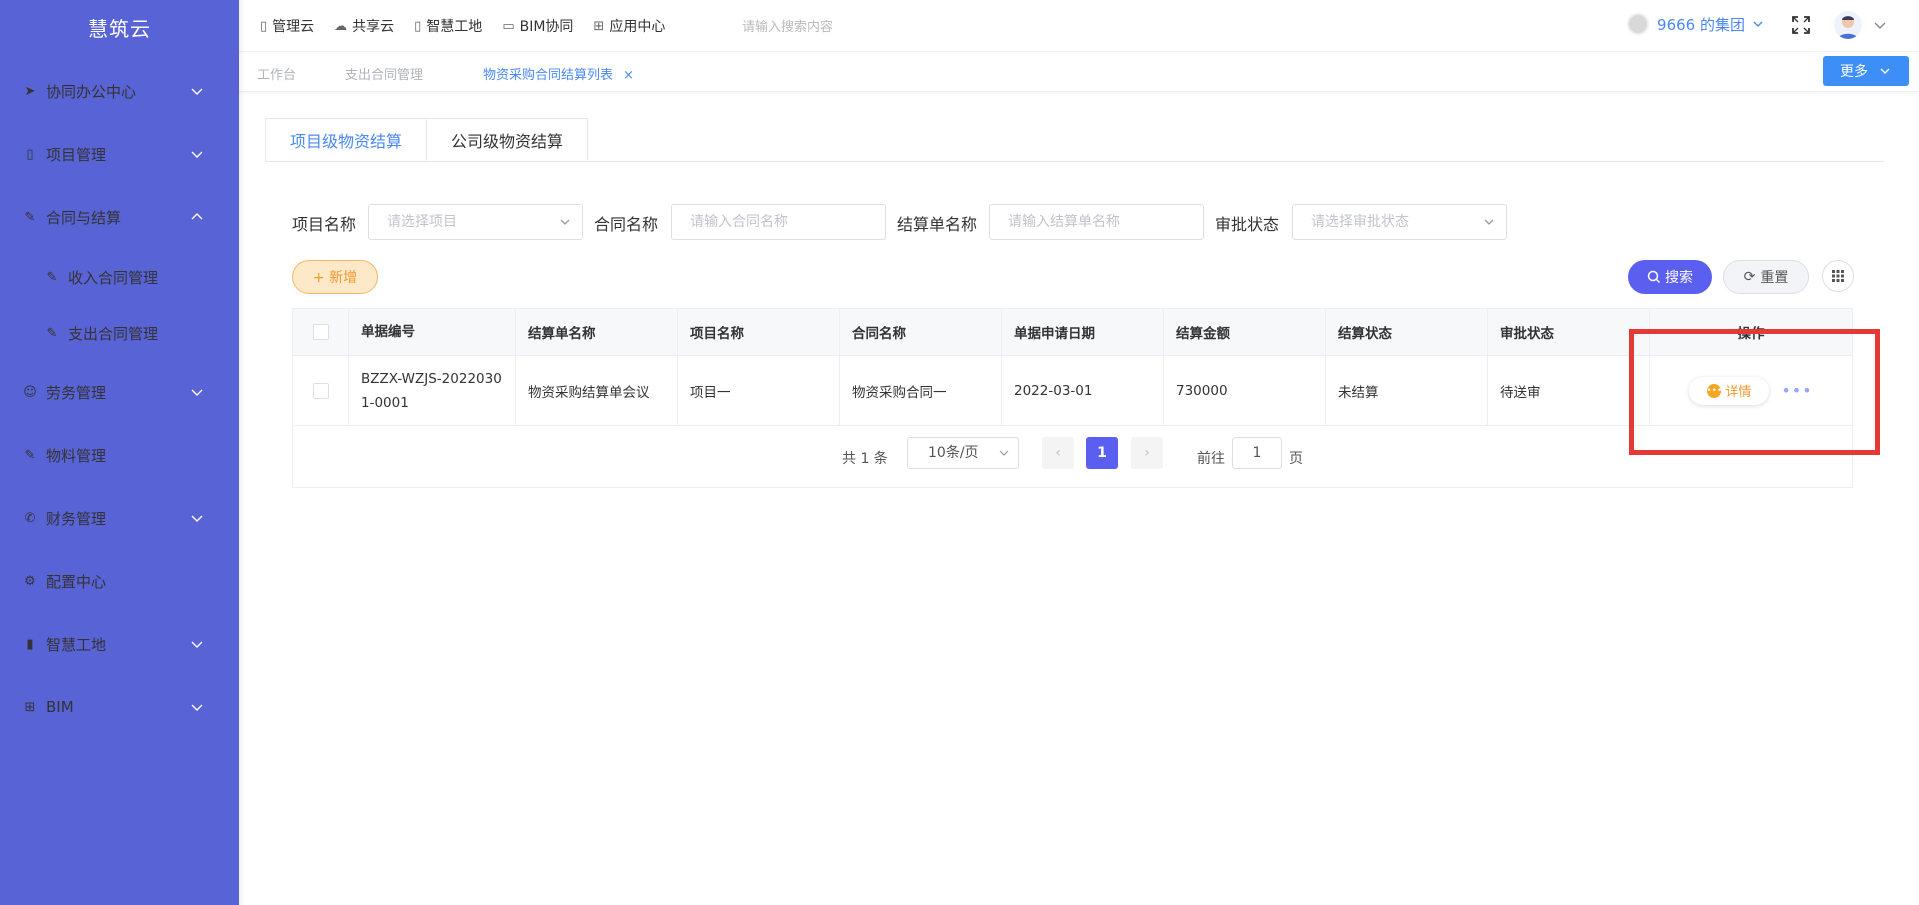  Describe the element at coordinates (364, 26) in the screenshot. I see `topnav-gongxiangyun: ☁ 共享云` at that location.